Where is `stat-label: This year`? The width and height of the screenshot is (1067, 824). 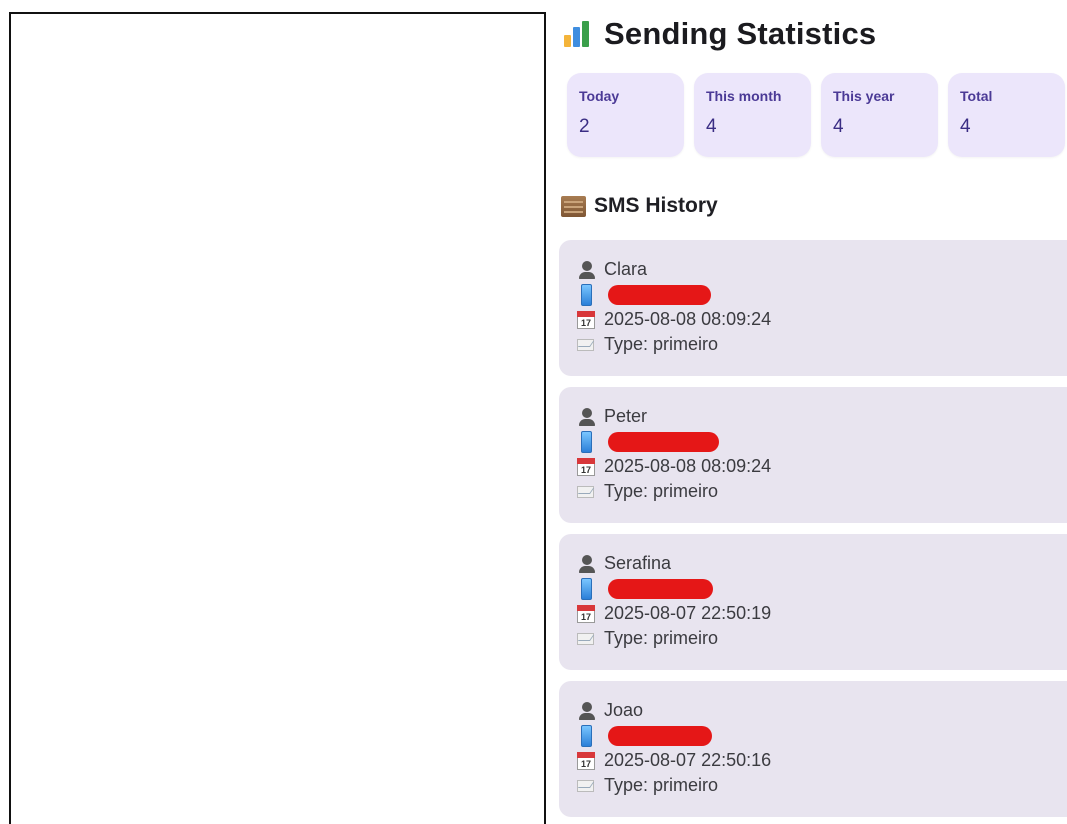 stat-label: This year is located at coordinates (864, 96).